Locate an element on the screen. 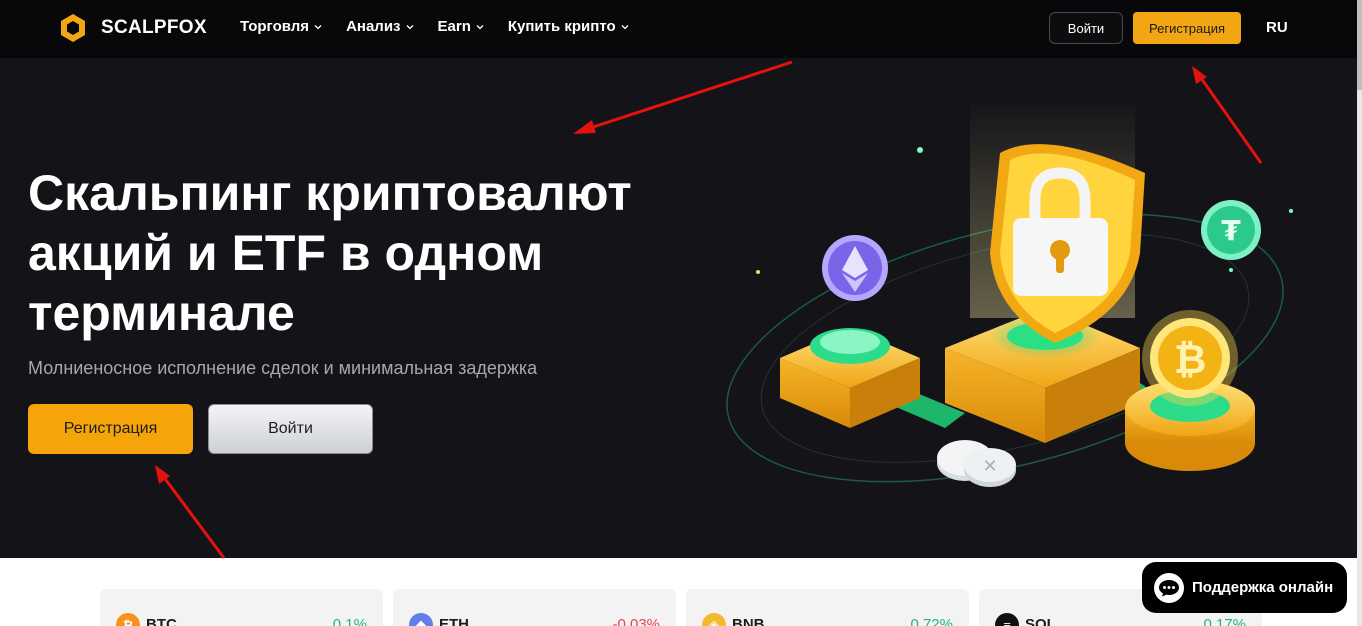 The height and width of the screenshot is (626, 1362). nav-item-buy-crypto: Купить крипто is located at coordinates (568, 26).